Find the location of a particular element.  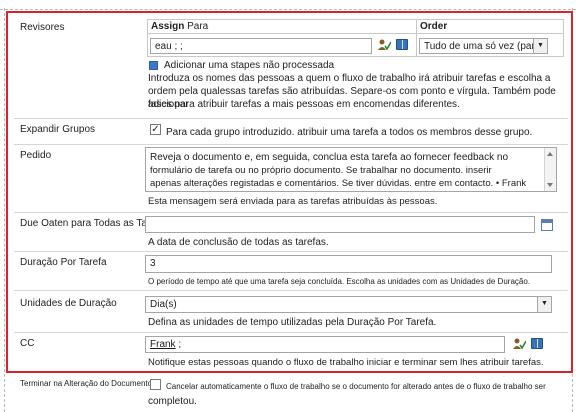

due-help: A data de conclusão de todas as tarefas. is located at coordinates (238, 242).